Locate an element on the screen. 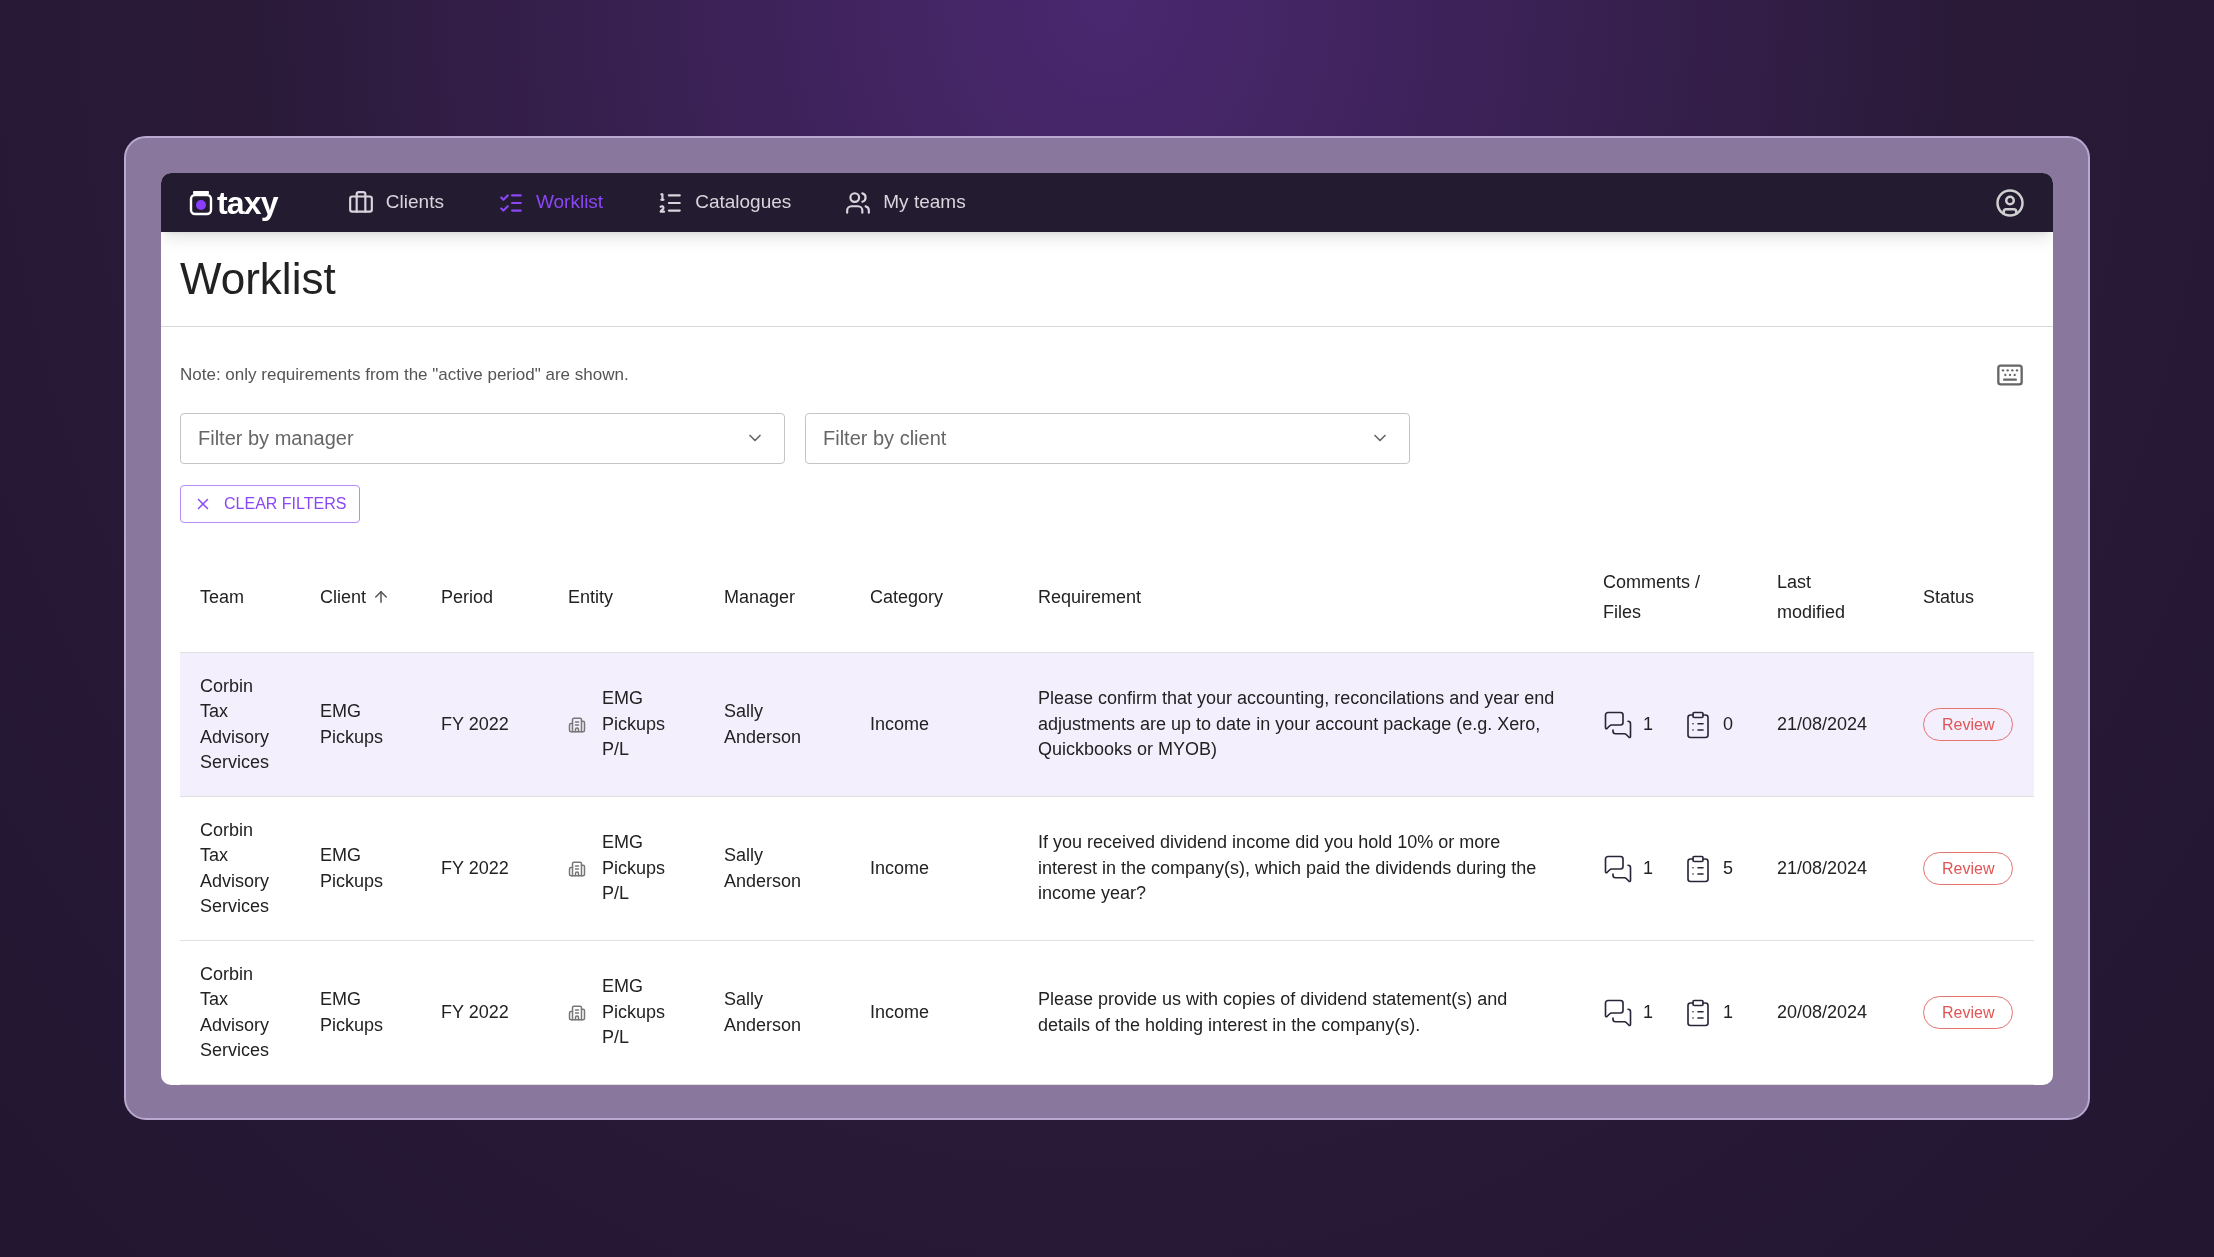 Image resolution: width=2214 pixels, height=1257 pixels. table-cell-text: If you received dividend income did you hold 10% or more interest in the company(s), which paid the dividends during the income year? is located at coordinates (1288, 868).